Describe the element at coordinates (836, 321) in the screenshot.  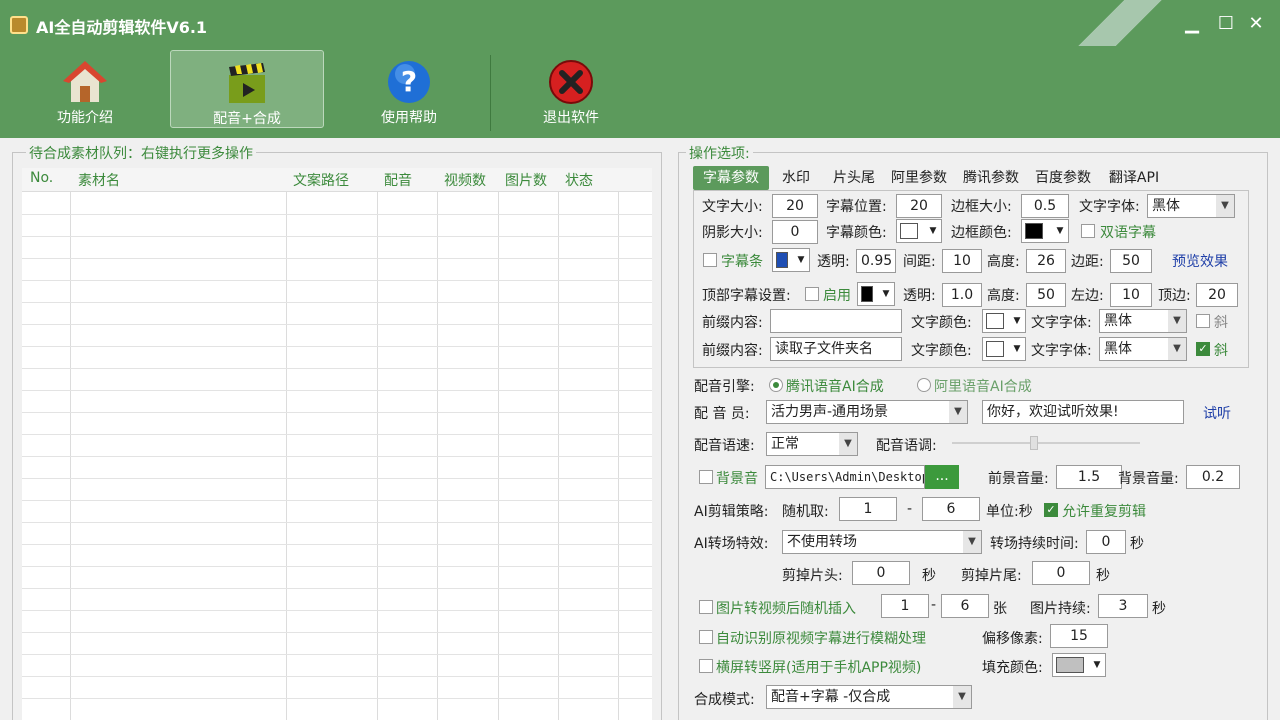
I see `prefix1-input` at that location.